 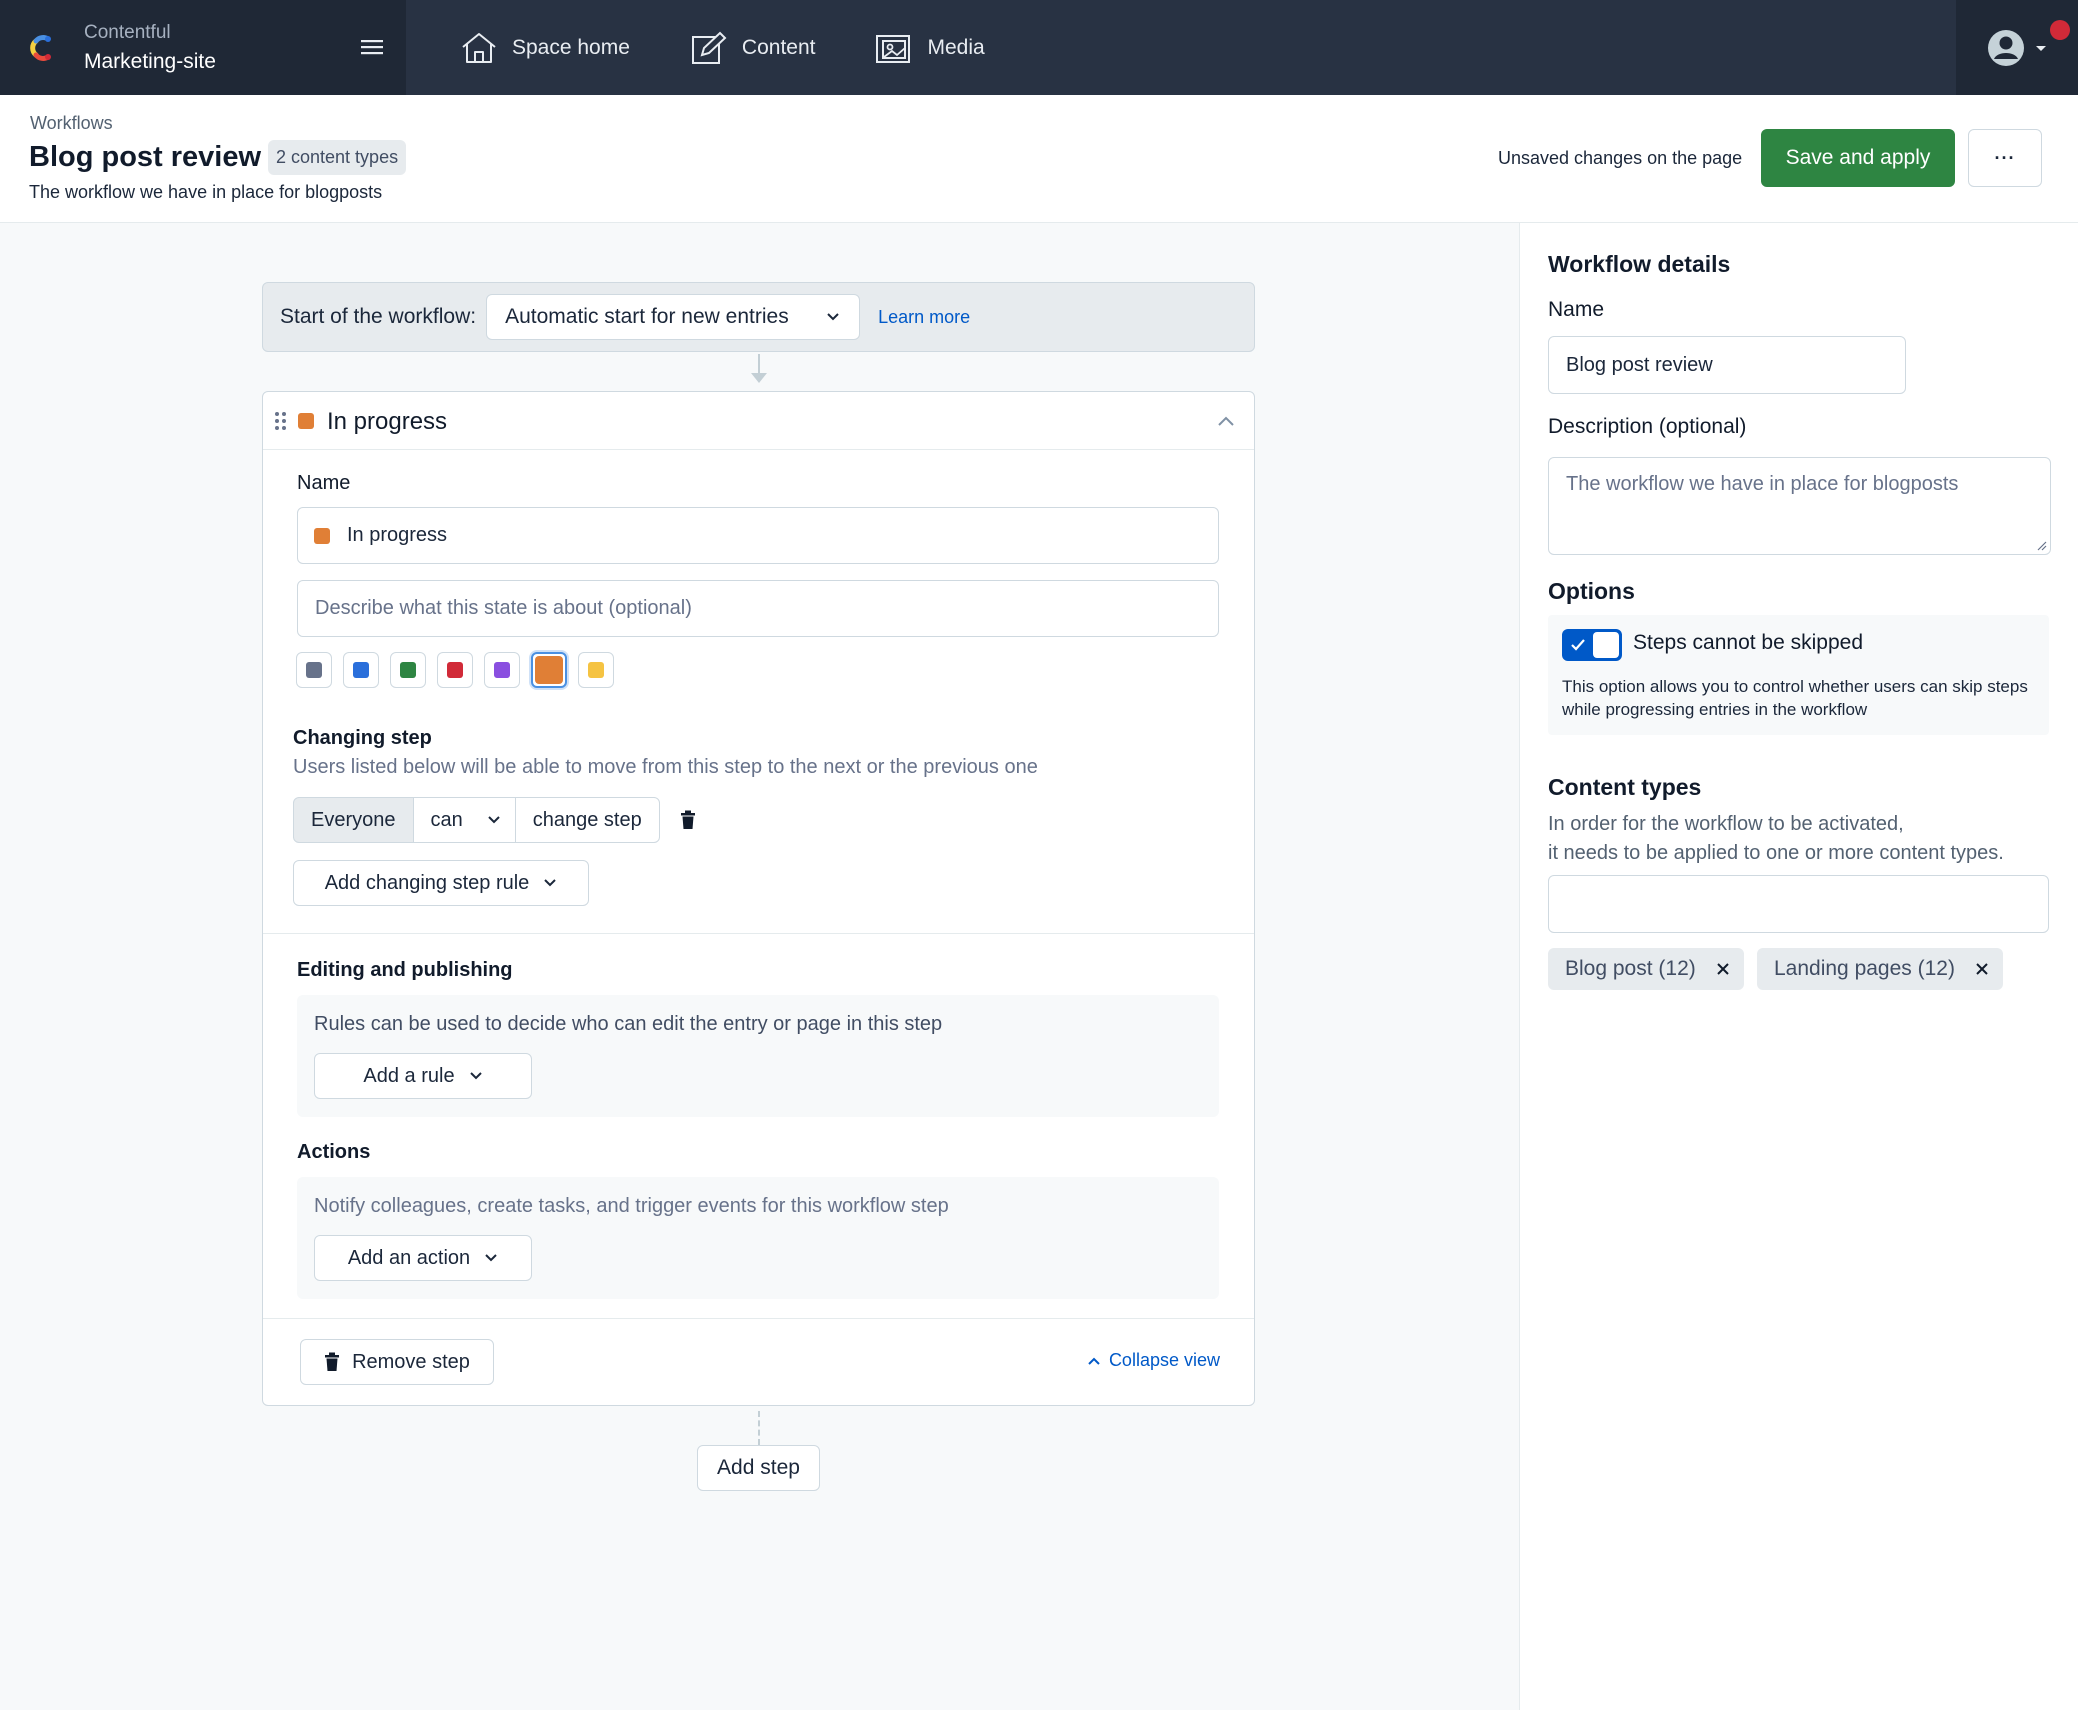 What do you see at coordinates (150, 48) in the screenshot?
I see `space-info: Contentful Marketing-site` at bounding box center [150, 48].